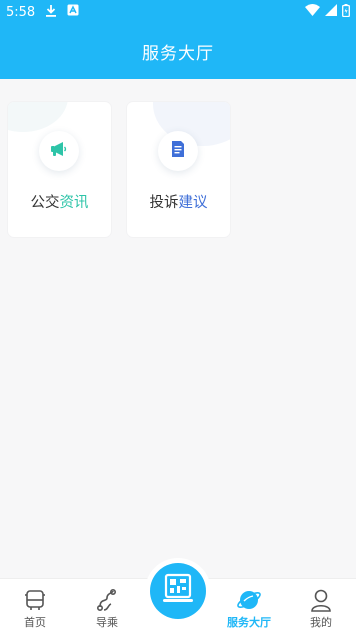  Describe the element at coordinates (74, 203) in the screenshot. I see `bus-news-label-accent: 资讯` at that location.